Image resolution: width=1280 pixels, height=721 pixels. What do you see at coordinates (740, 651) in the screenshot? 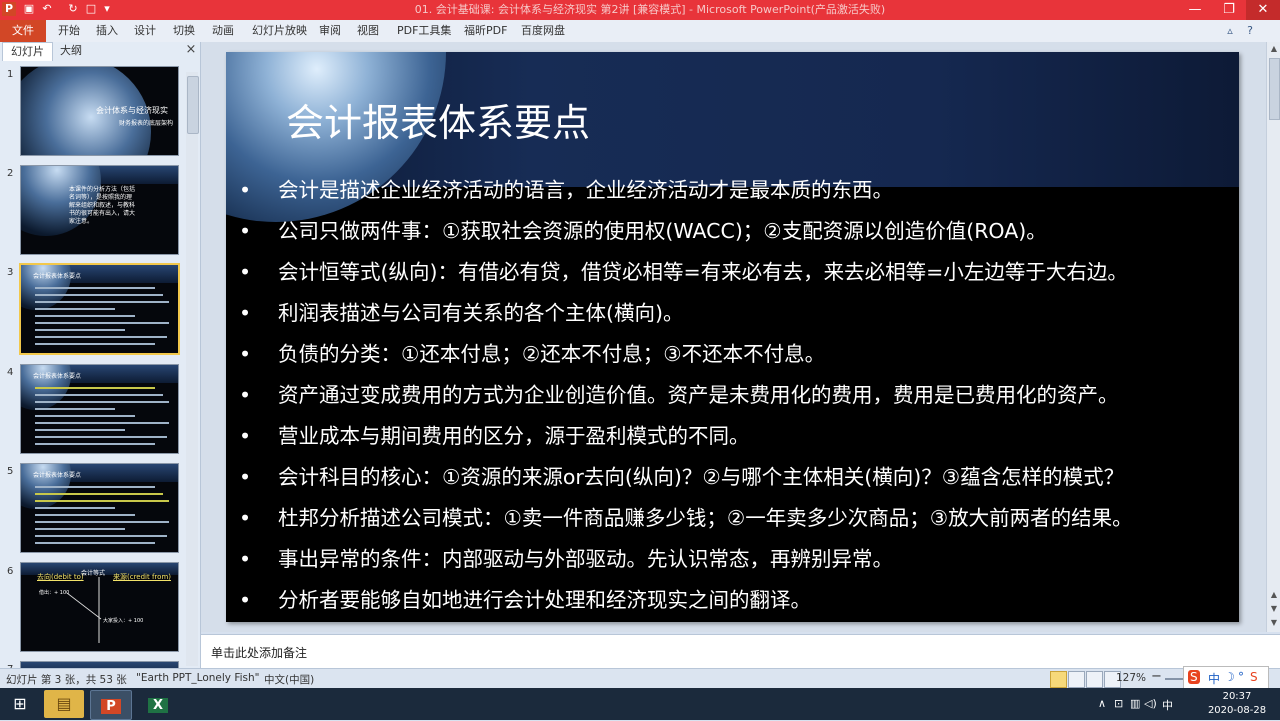
I see `notes-pane: 单击此处添加备注` at bounding box center [740, 651].